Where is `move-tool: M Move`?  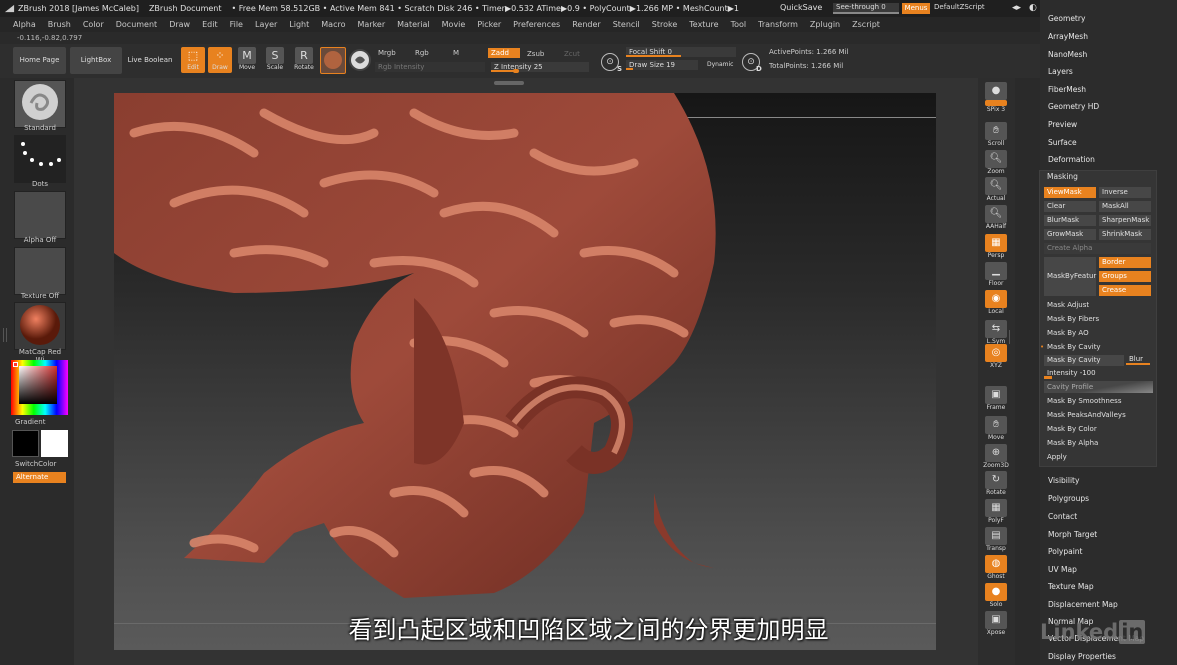
move-tool: M Move is located at coordinates (247, 60).